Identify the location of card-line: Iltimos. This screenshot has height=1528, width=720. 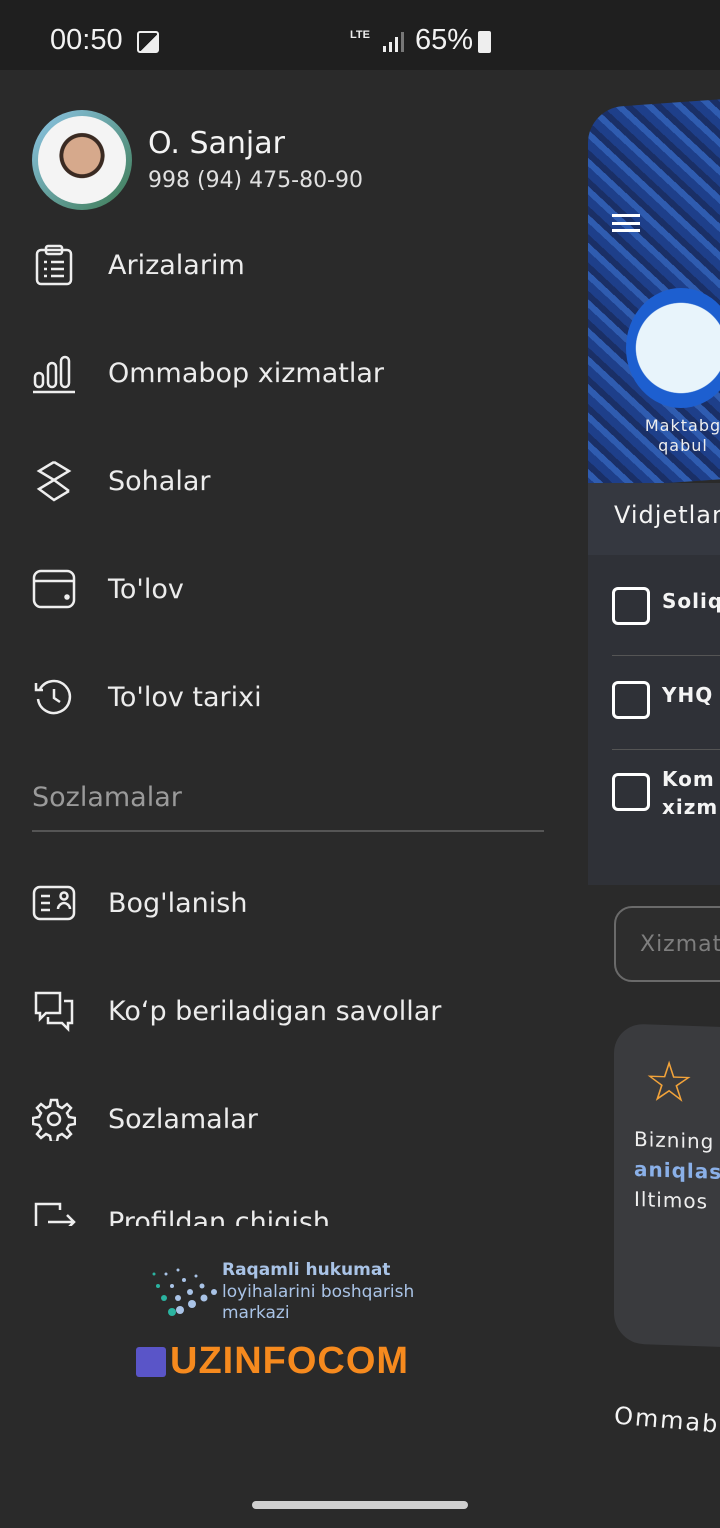
(671, 1200).